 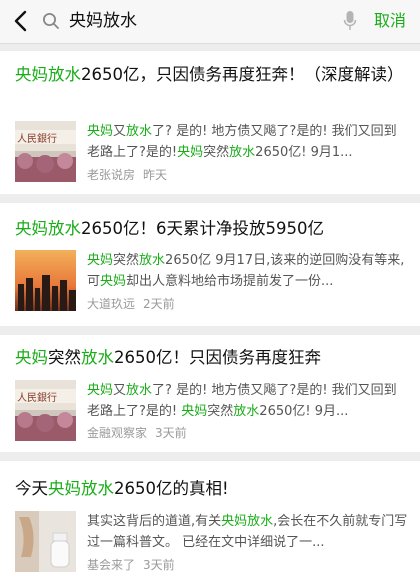 What do you see at coordinates (202, 228) in the screenshot?
I see `text-segment: 2650亿！6天累计净投放5950亿` at bounding box center [202, 228].